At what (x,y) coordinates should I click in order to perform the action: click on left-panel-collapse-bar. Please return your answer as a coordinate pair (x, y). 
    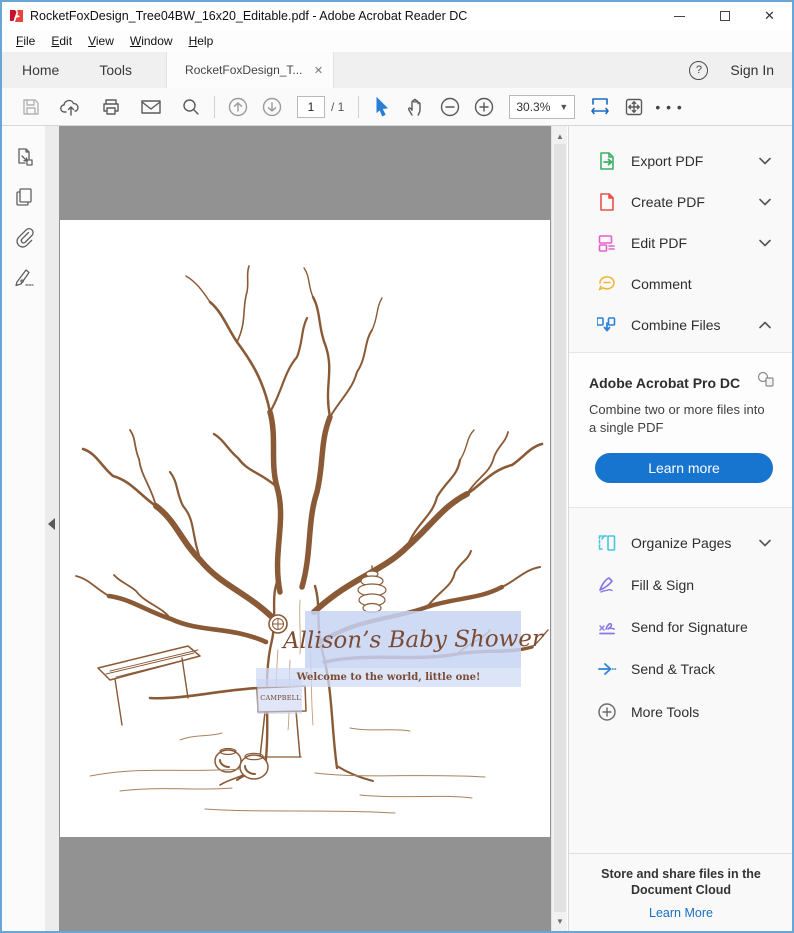
    Looking at the image, I should click on (52, 528).